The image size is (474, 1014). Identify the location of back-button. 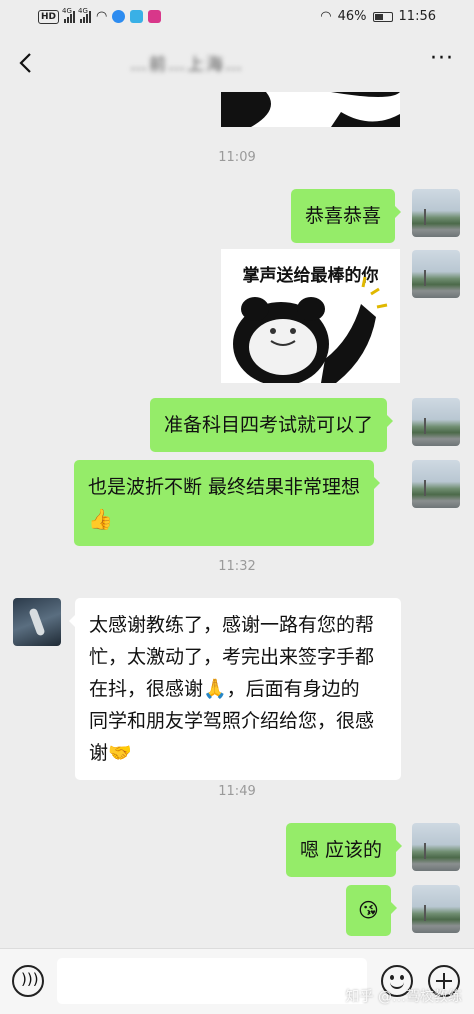
(27, 63).